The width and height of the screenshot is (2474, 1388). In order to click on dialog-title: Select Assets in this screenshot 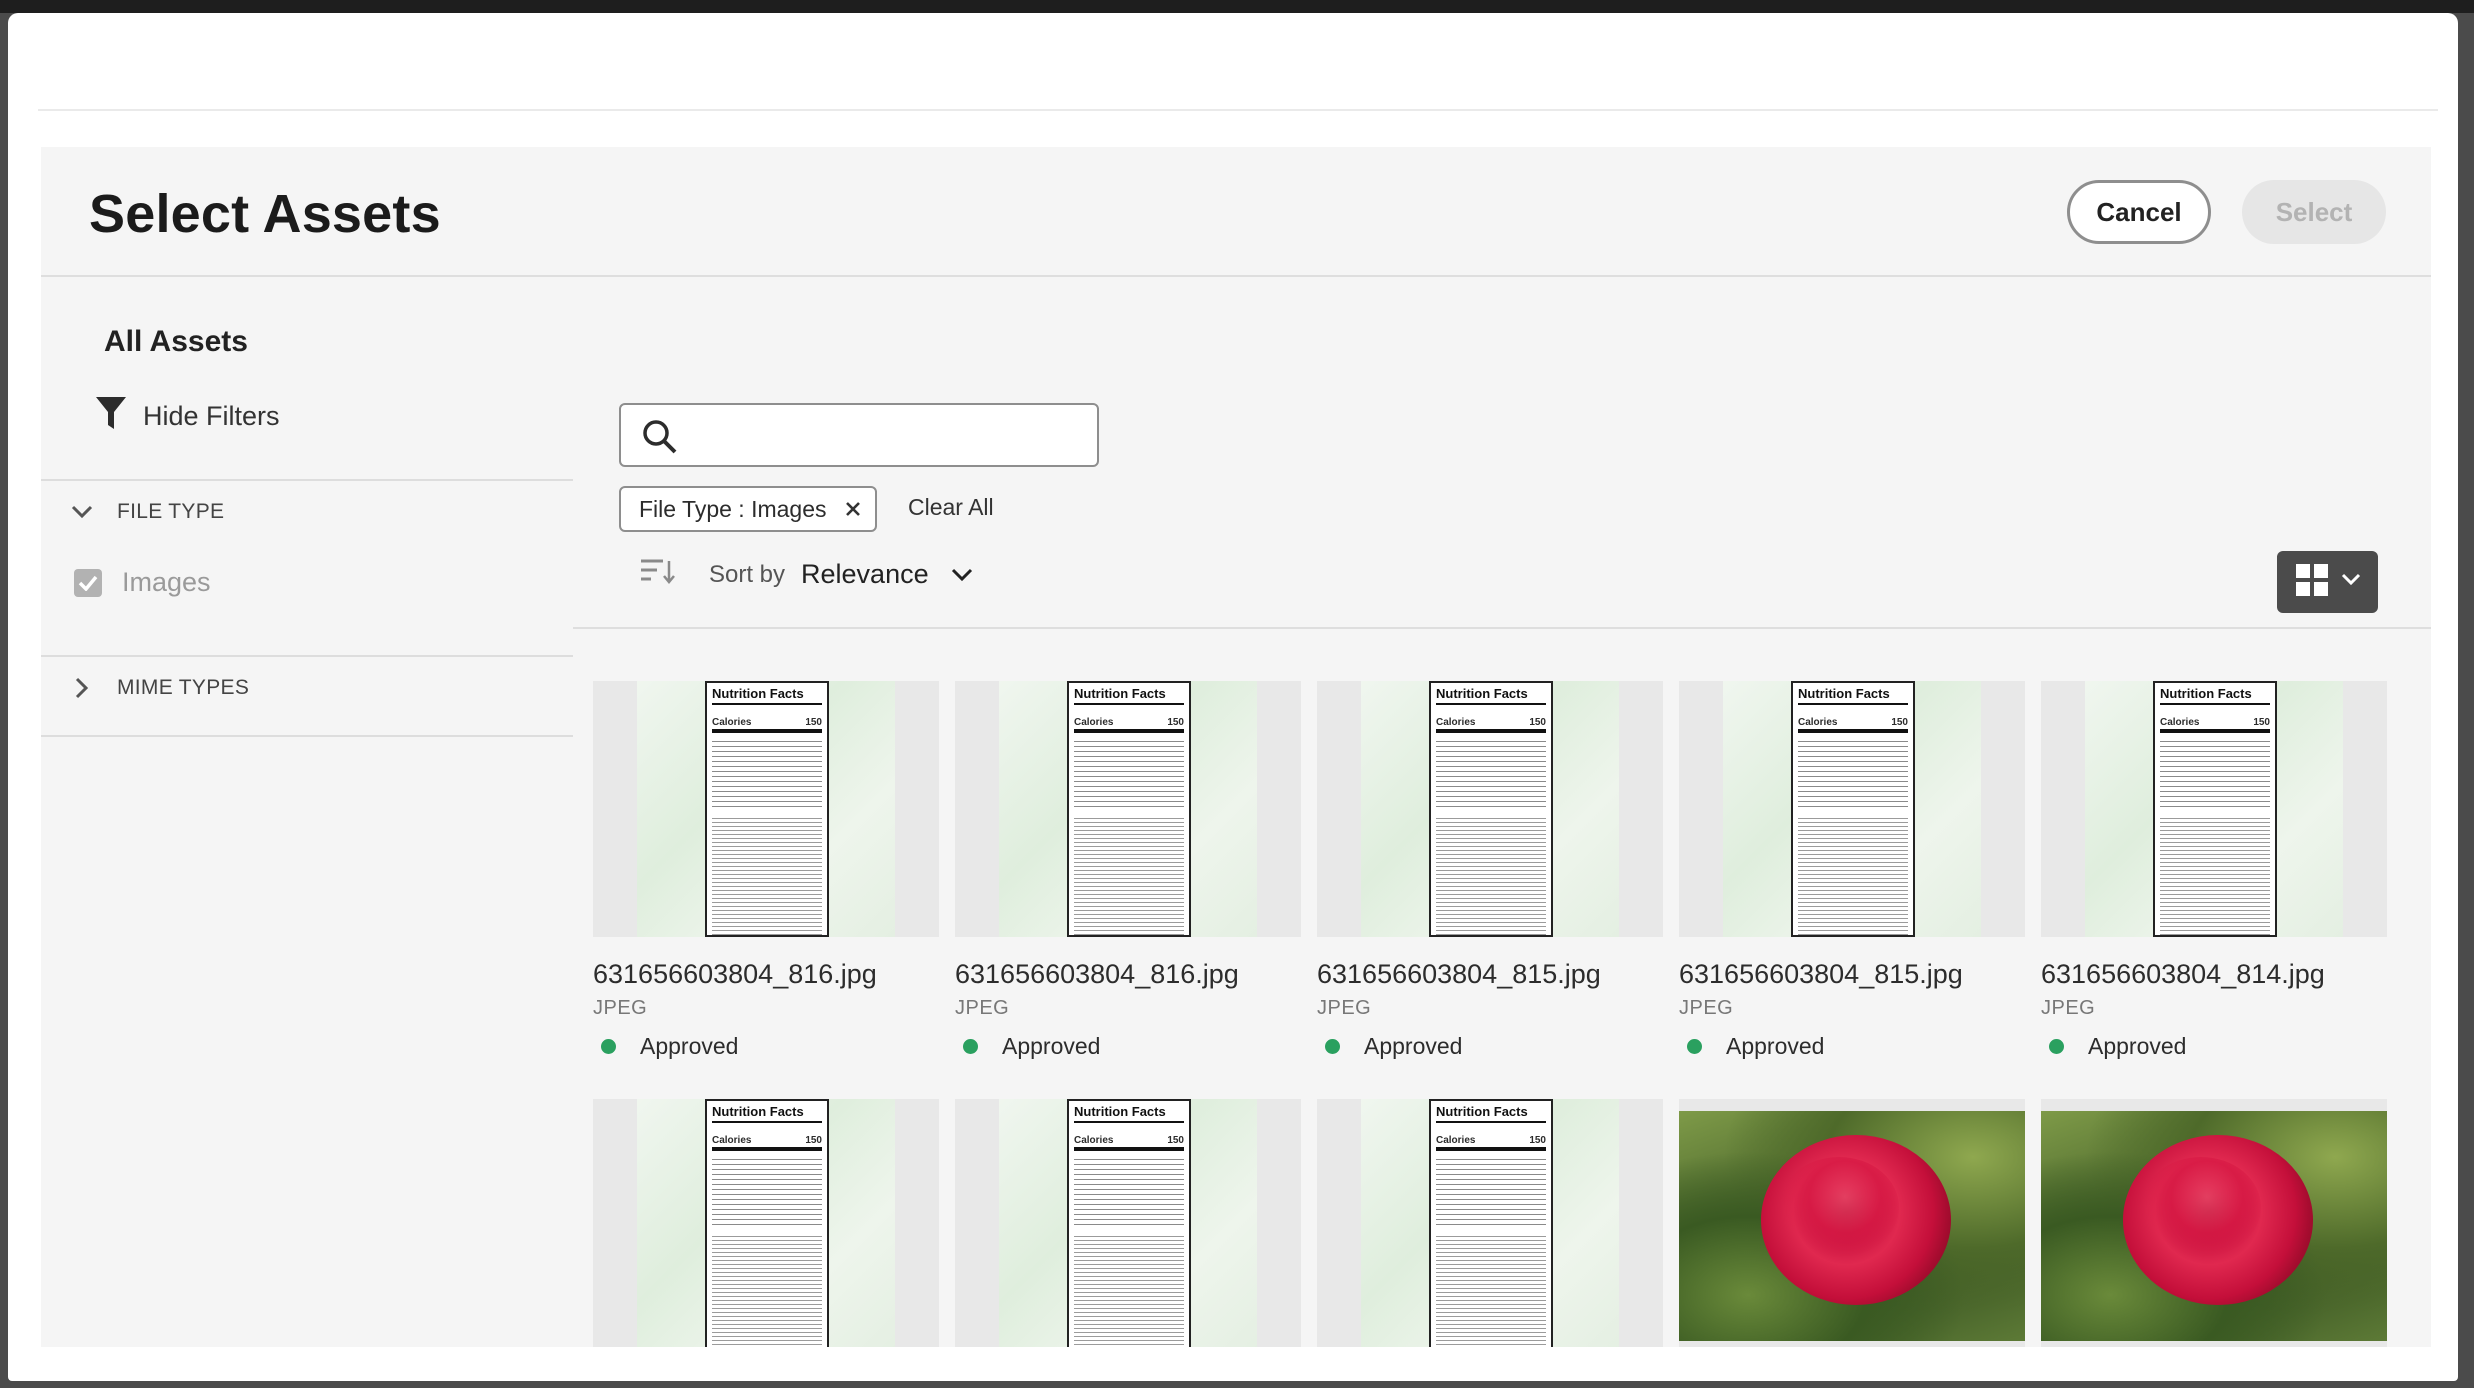, I will do `click(265, 214)`.